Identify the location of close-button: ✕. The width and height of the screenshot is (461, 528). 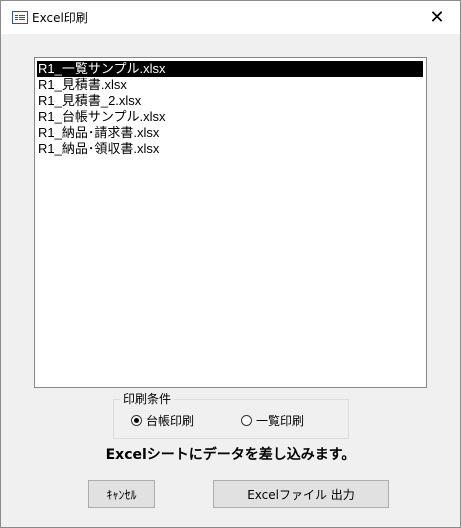
(437, 17).